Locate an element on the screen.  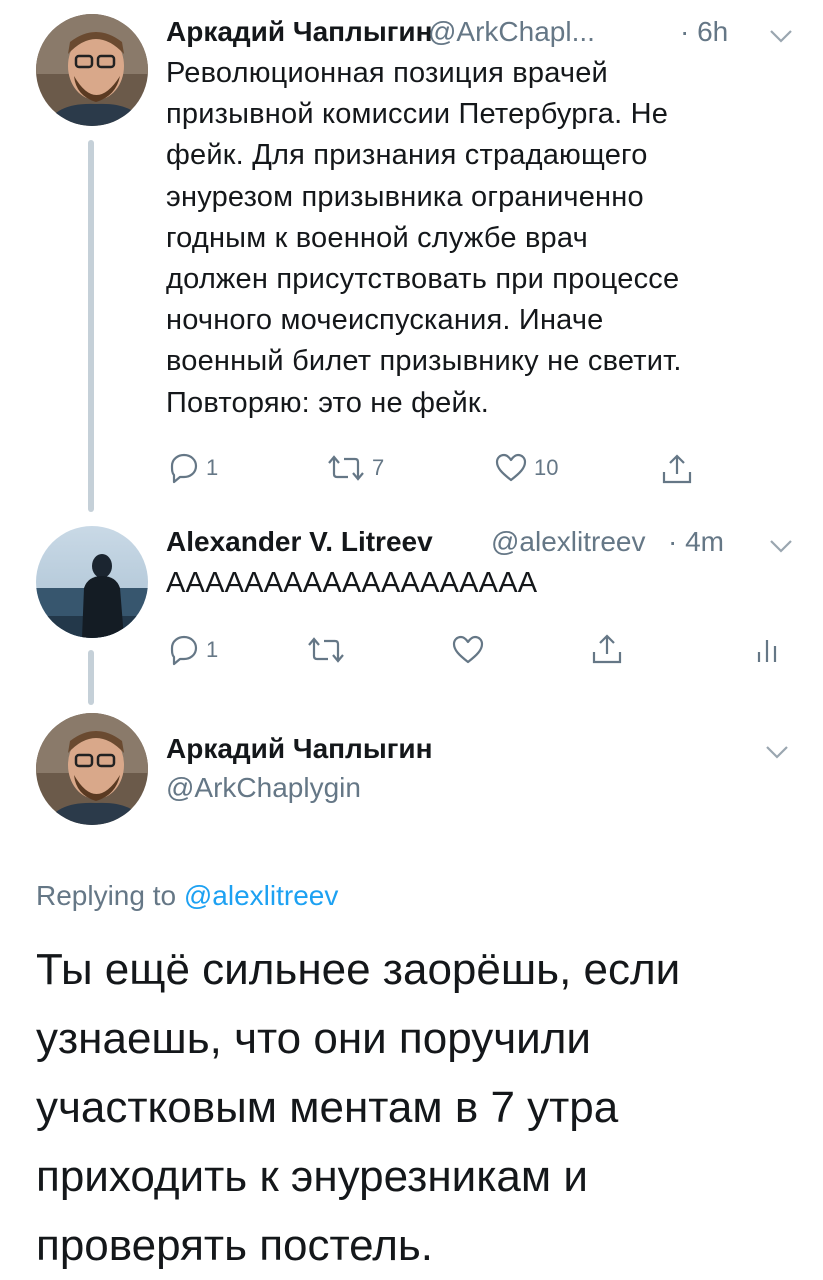
tweet1-line: призывной комиссии Петербурга. Не is located at coordinates (417, 114).